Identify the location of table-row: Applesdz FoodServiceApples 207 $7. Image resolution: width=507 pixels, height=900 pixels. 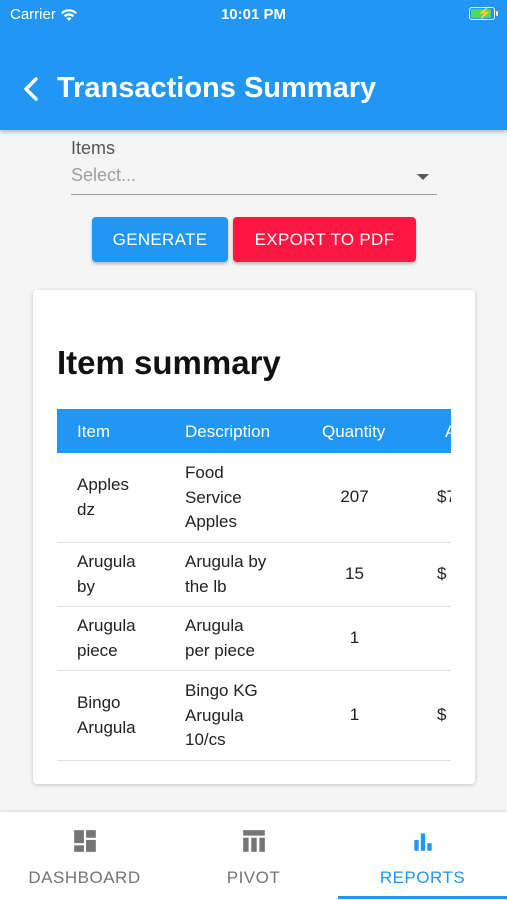
(254, 498).